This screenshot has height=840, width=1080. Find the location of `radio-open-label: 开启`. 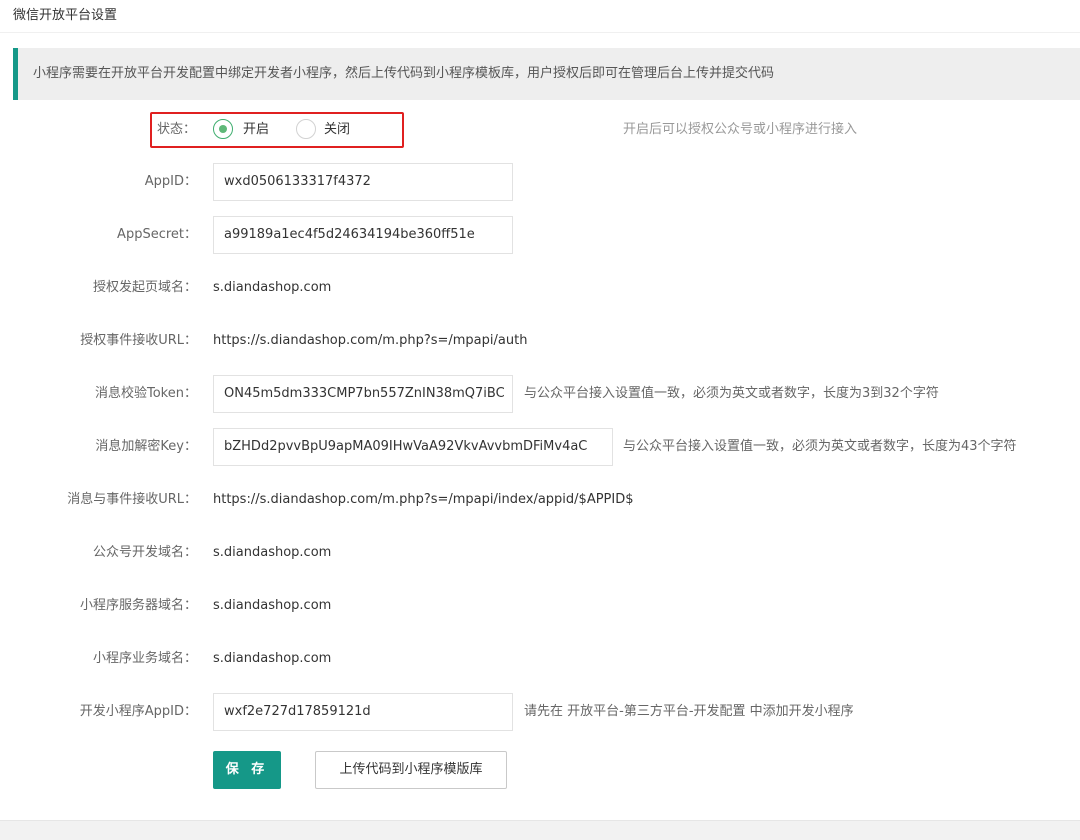

radio-open-label: 开启 is located at coordinates (256, 130).